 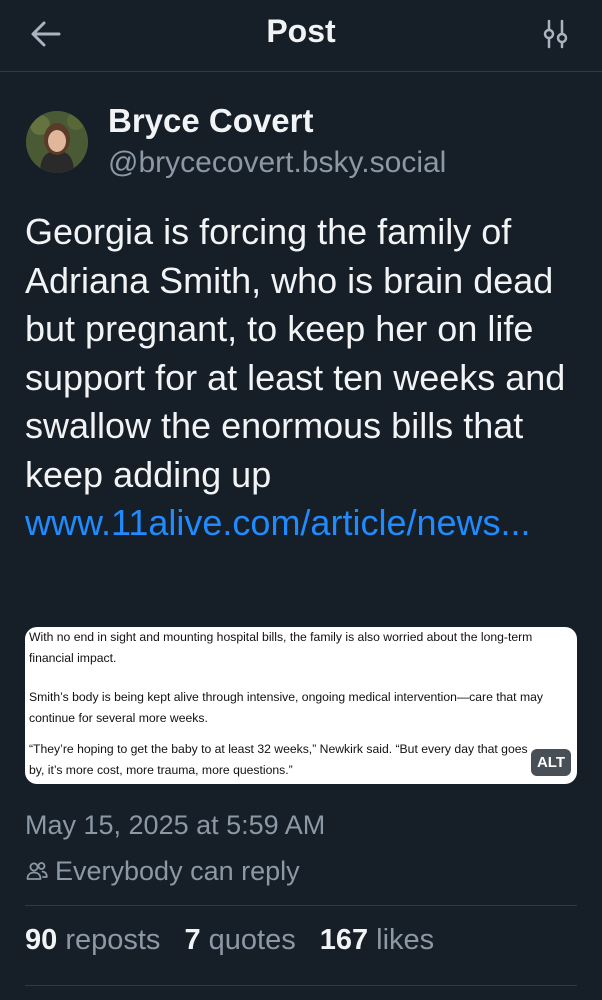 What do you see at coordinates (37, 871) in the screenshot?
I see `people-icon` at bounding box center [37, 871].